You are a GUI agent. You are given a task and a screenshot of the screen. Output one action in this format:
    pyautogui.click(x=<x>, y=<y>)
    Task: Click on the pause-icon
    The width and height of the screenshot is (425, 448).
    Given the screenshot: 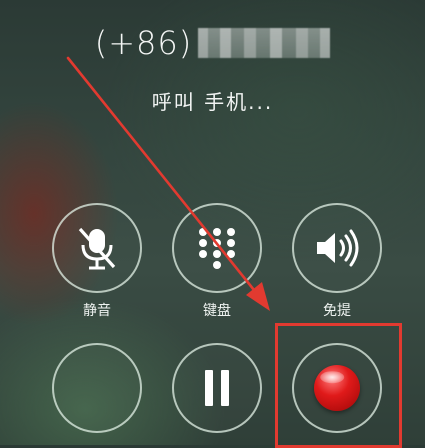 What is the action you would take?
    pyautogui.click(x=217, y=388)
    